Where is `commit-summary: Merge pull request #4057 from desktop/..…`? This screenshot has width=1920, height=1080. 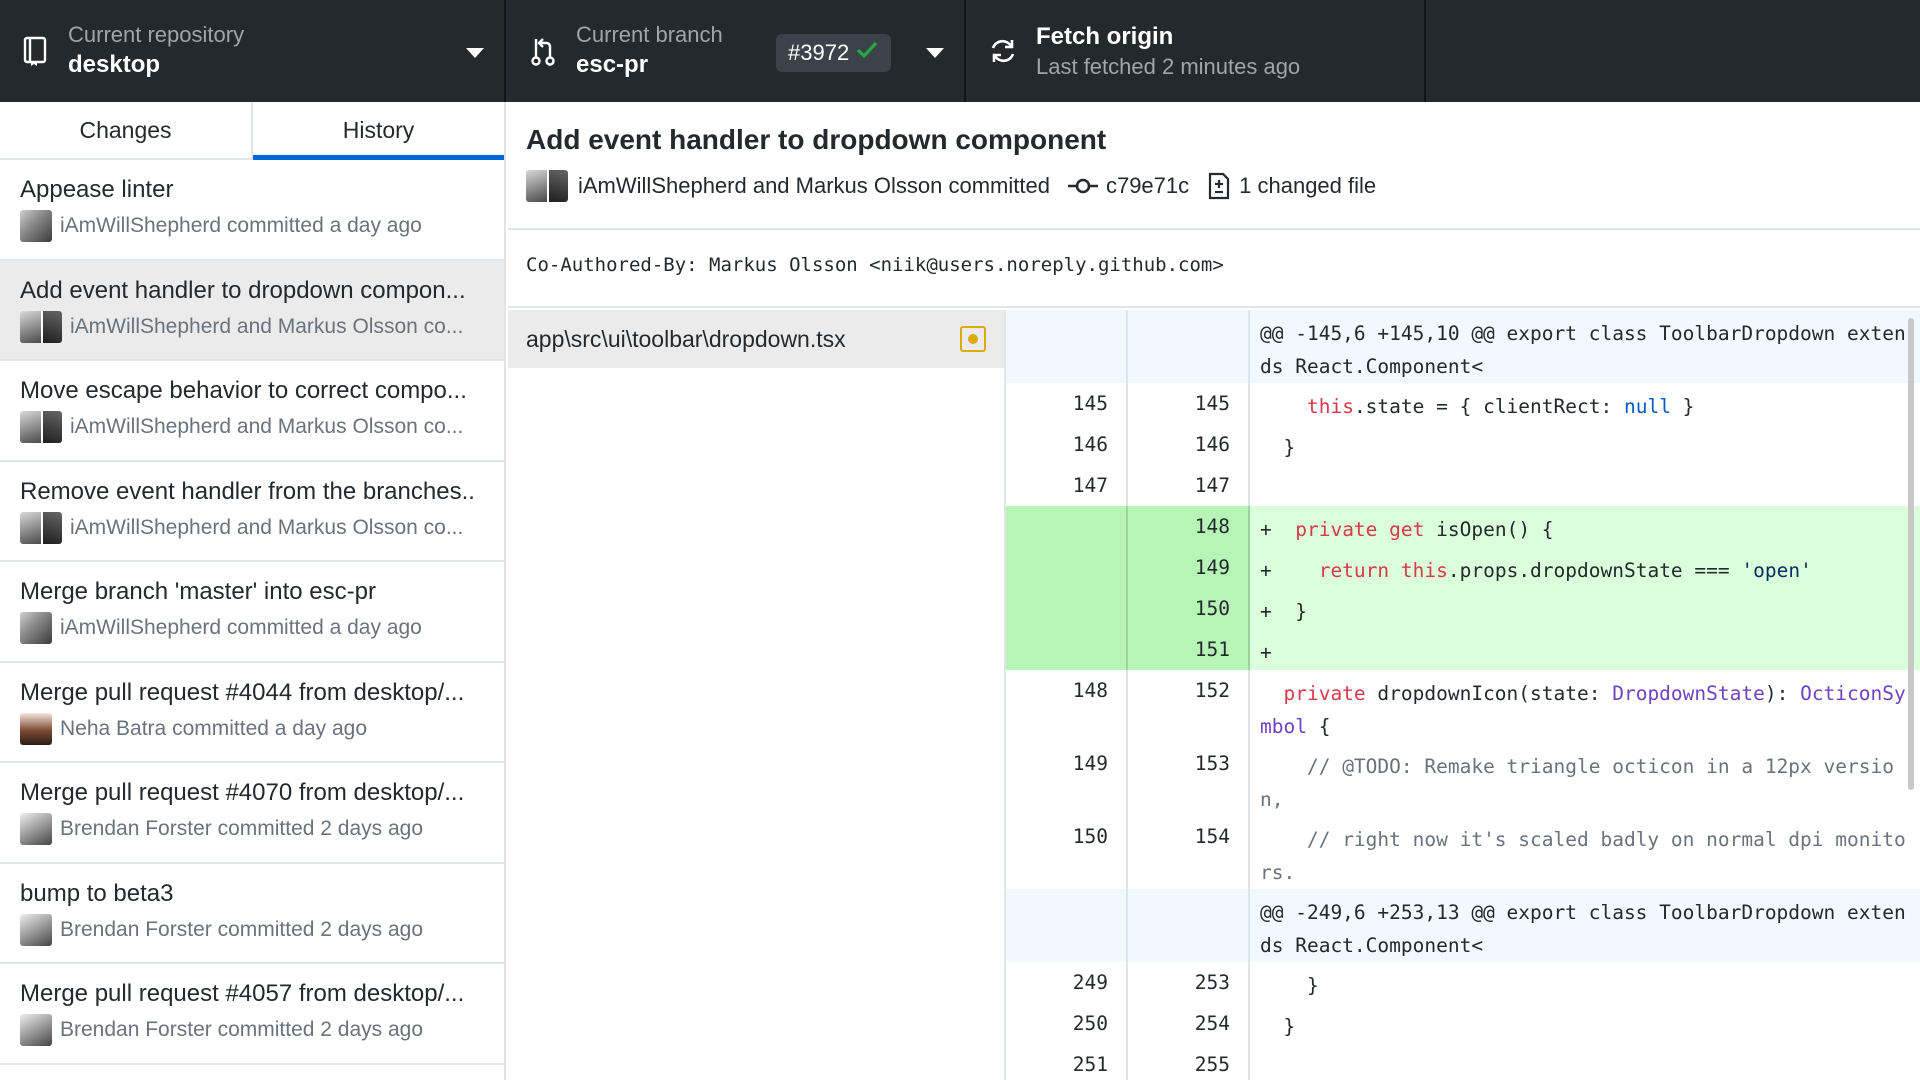 commit-summary: Merge pull request #4057 from desktop/..… is located at coordinates (242, 993).